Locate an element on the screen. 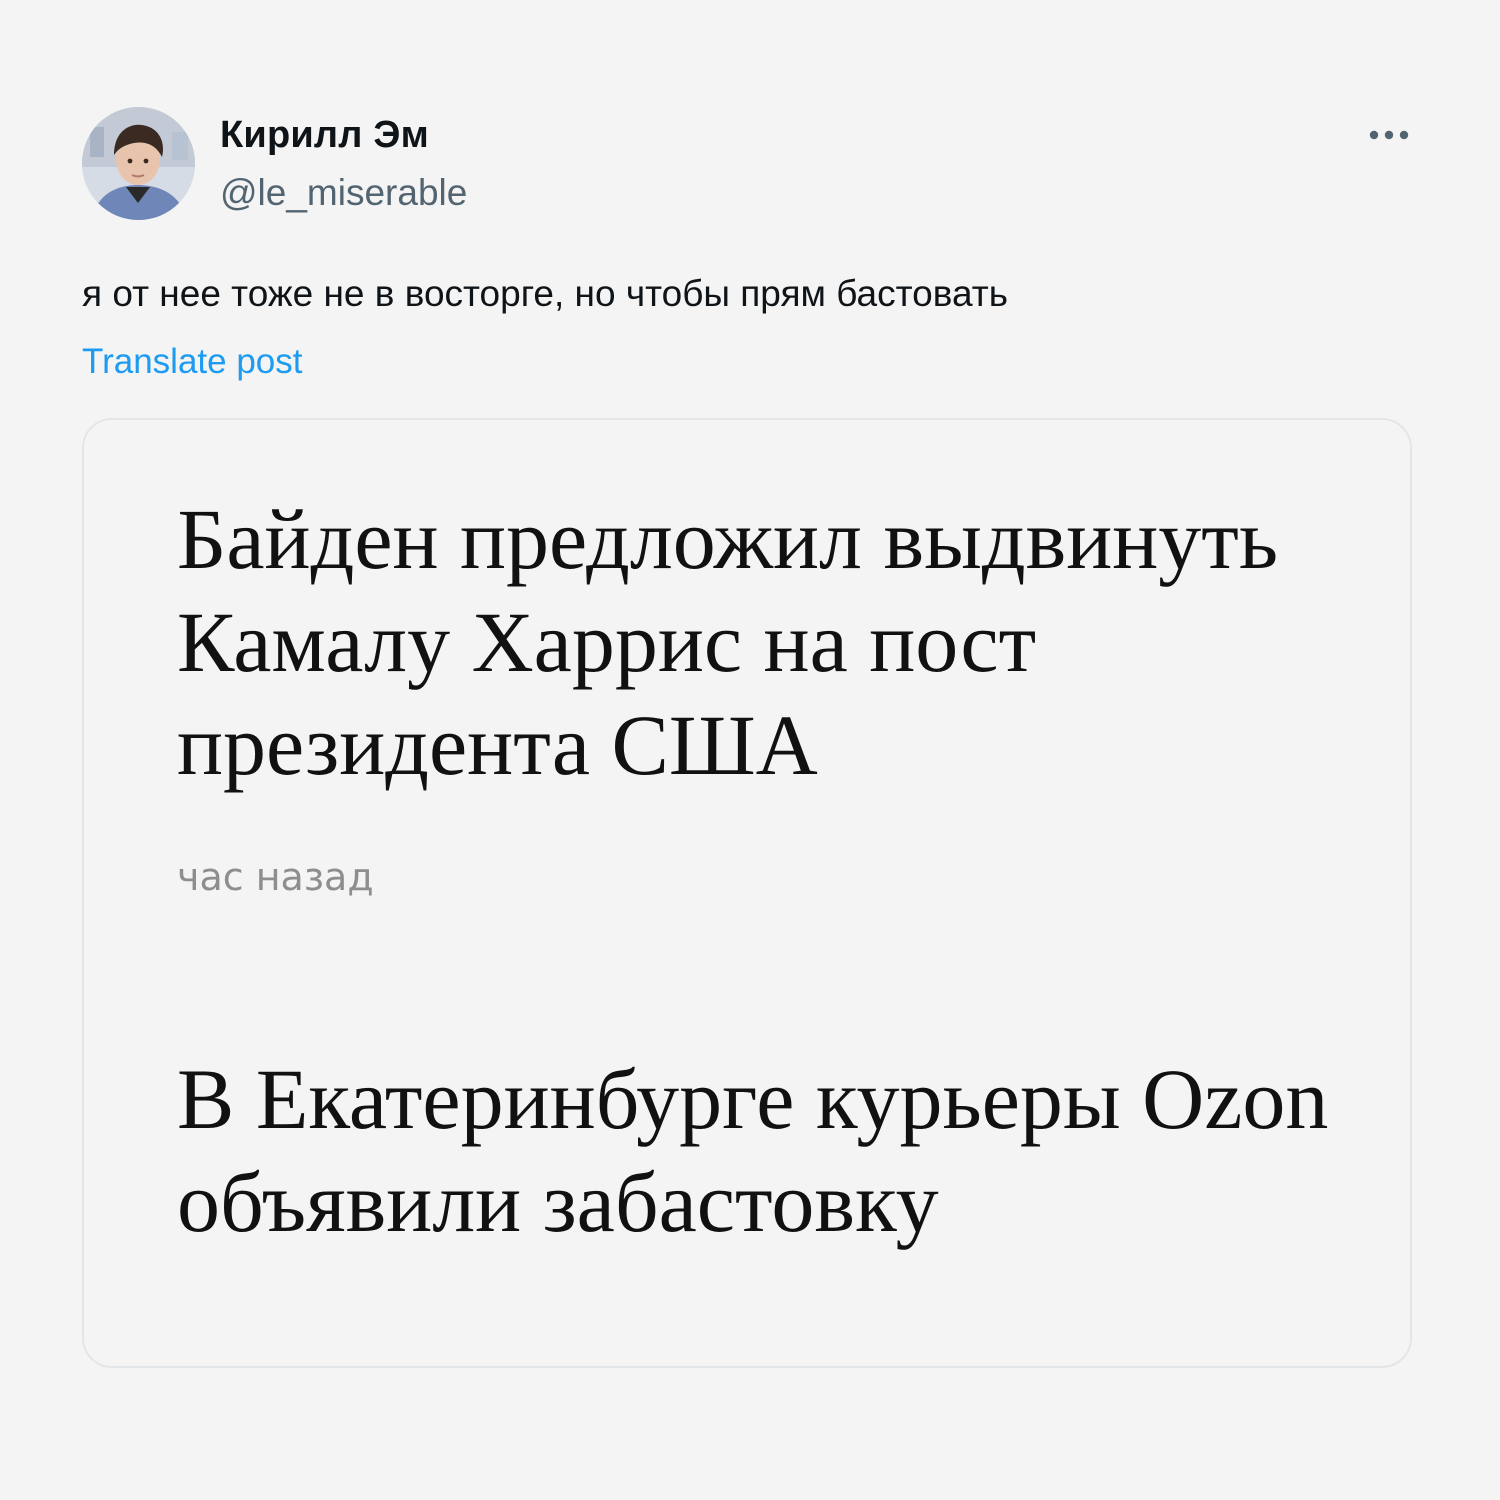  translate-post-link: Translate post is located at coordinates (192, 362).